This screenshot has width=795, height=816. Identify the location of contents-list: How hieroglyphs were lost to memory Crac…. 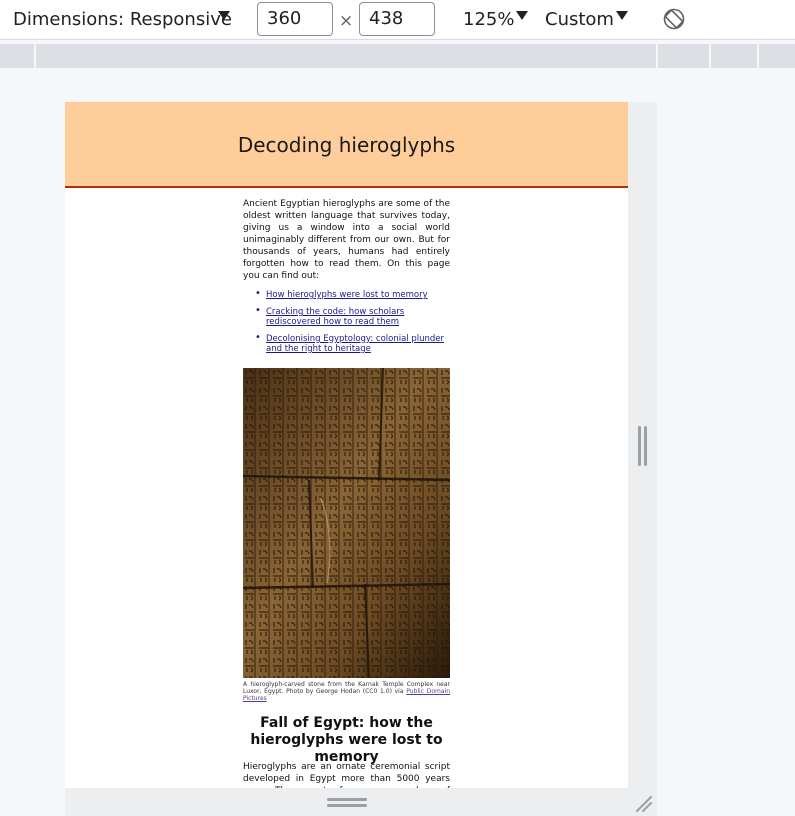
(346, 325).